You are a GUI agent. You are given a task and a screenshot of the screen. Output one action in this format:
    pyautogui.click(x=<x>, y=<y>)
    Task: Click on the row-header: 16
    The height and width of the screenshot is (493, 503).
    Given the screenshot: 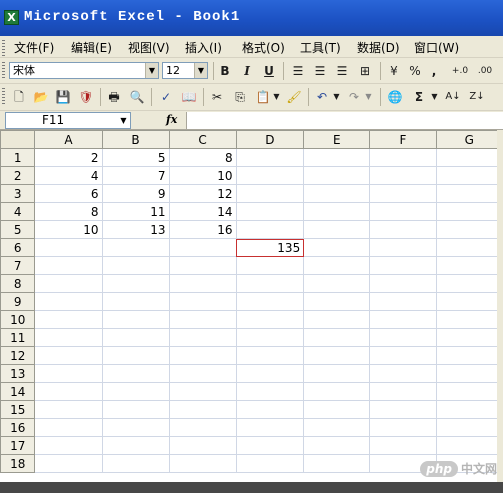 What is the action you would take?
    pyautogui.click(x=18, y=427)
    